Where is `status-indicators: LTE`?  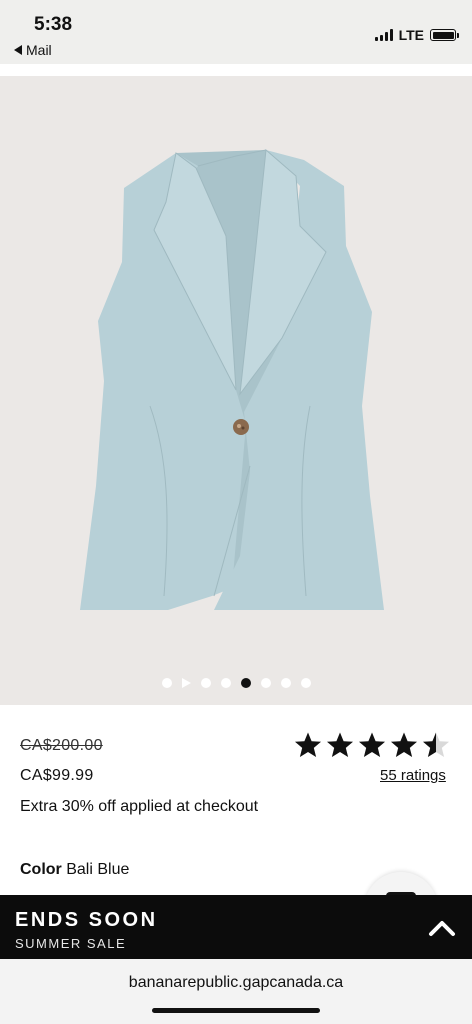 status-indicators: LTE is located at coordinates (416, 35).